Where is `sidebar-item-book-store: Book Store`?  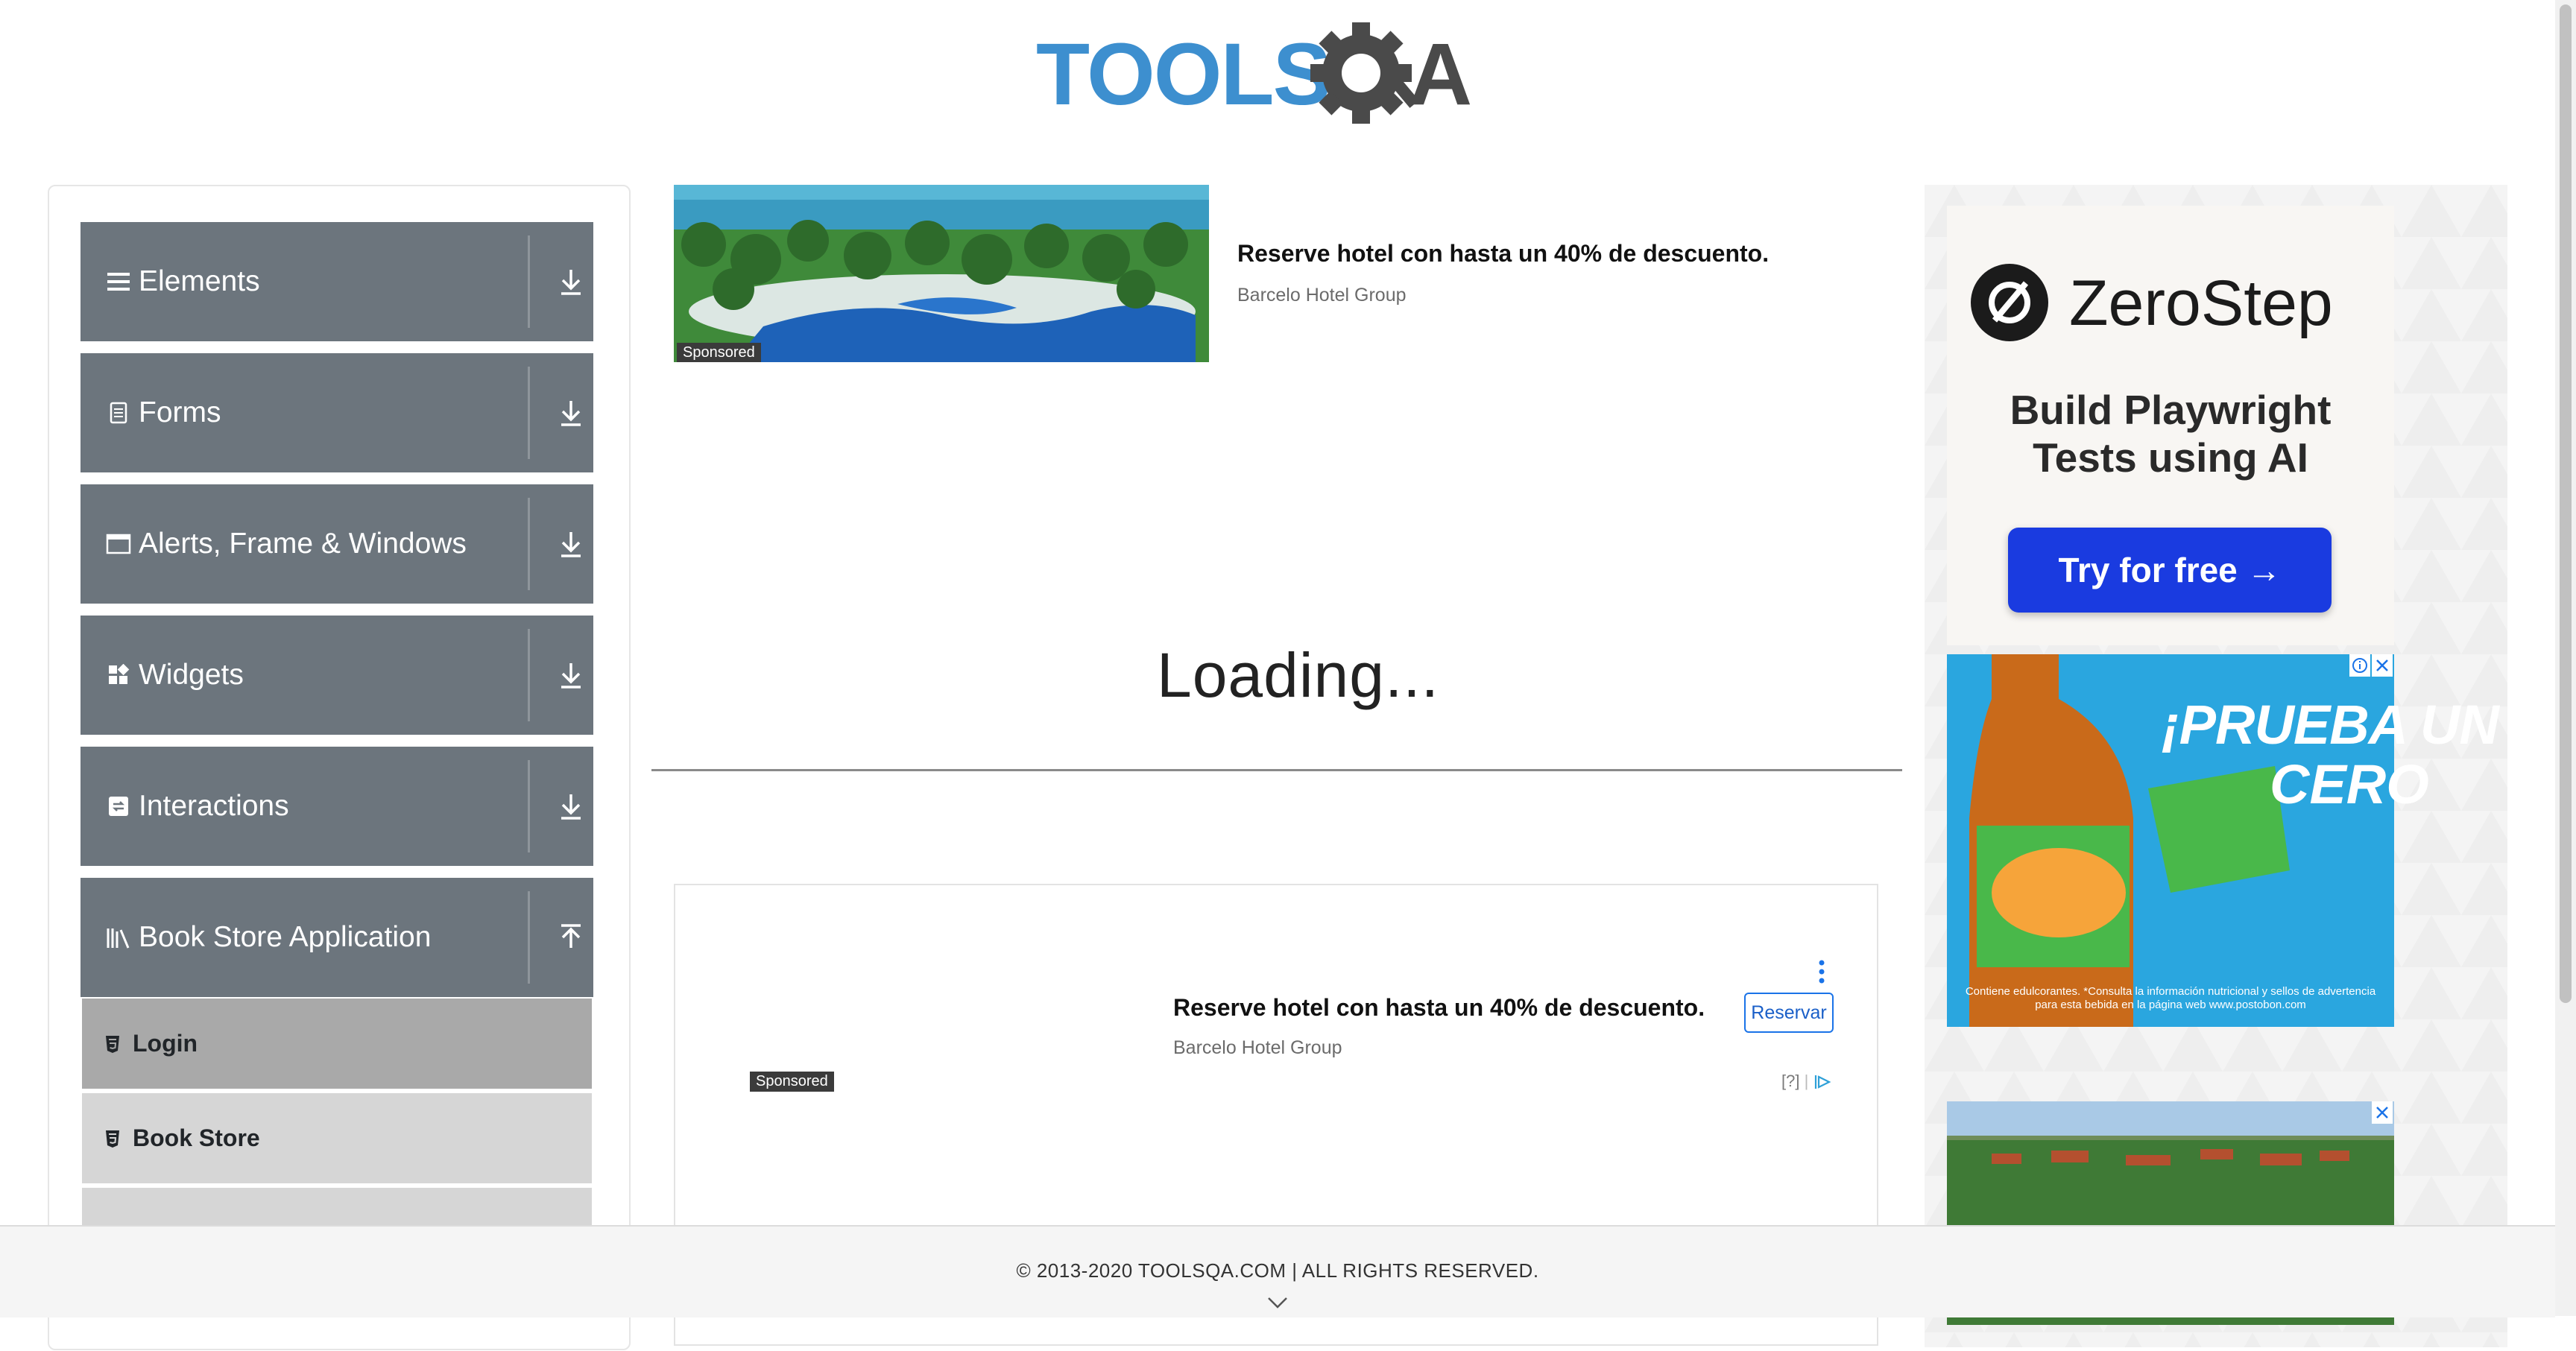 sidebar-item-book-store: Book Store is located at coordinates (337, 1139).